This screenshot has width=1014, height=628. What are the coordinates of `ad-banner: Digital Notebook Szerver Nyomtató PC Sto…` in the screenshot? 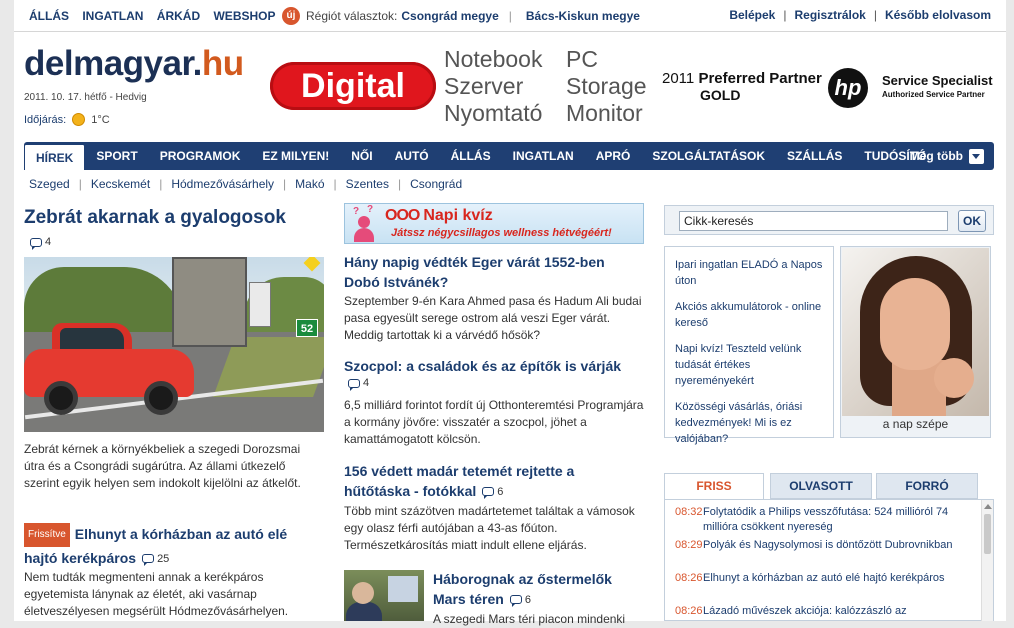 It's located at (631, 87).